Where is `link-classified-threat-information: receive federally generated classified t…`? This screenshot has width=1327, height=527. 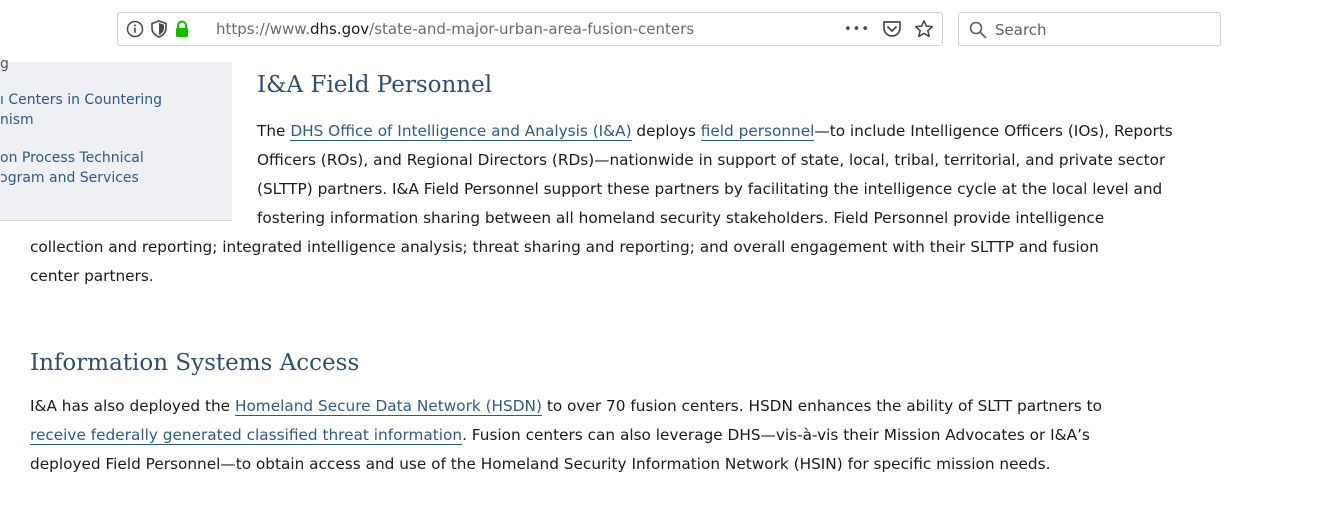
link-classified-threat-information: receive federally generated classified t… is located at coordinates (246, 435).